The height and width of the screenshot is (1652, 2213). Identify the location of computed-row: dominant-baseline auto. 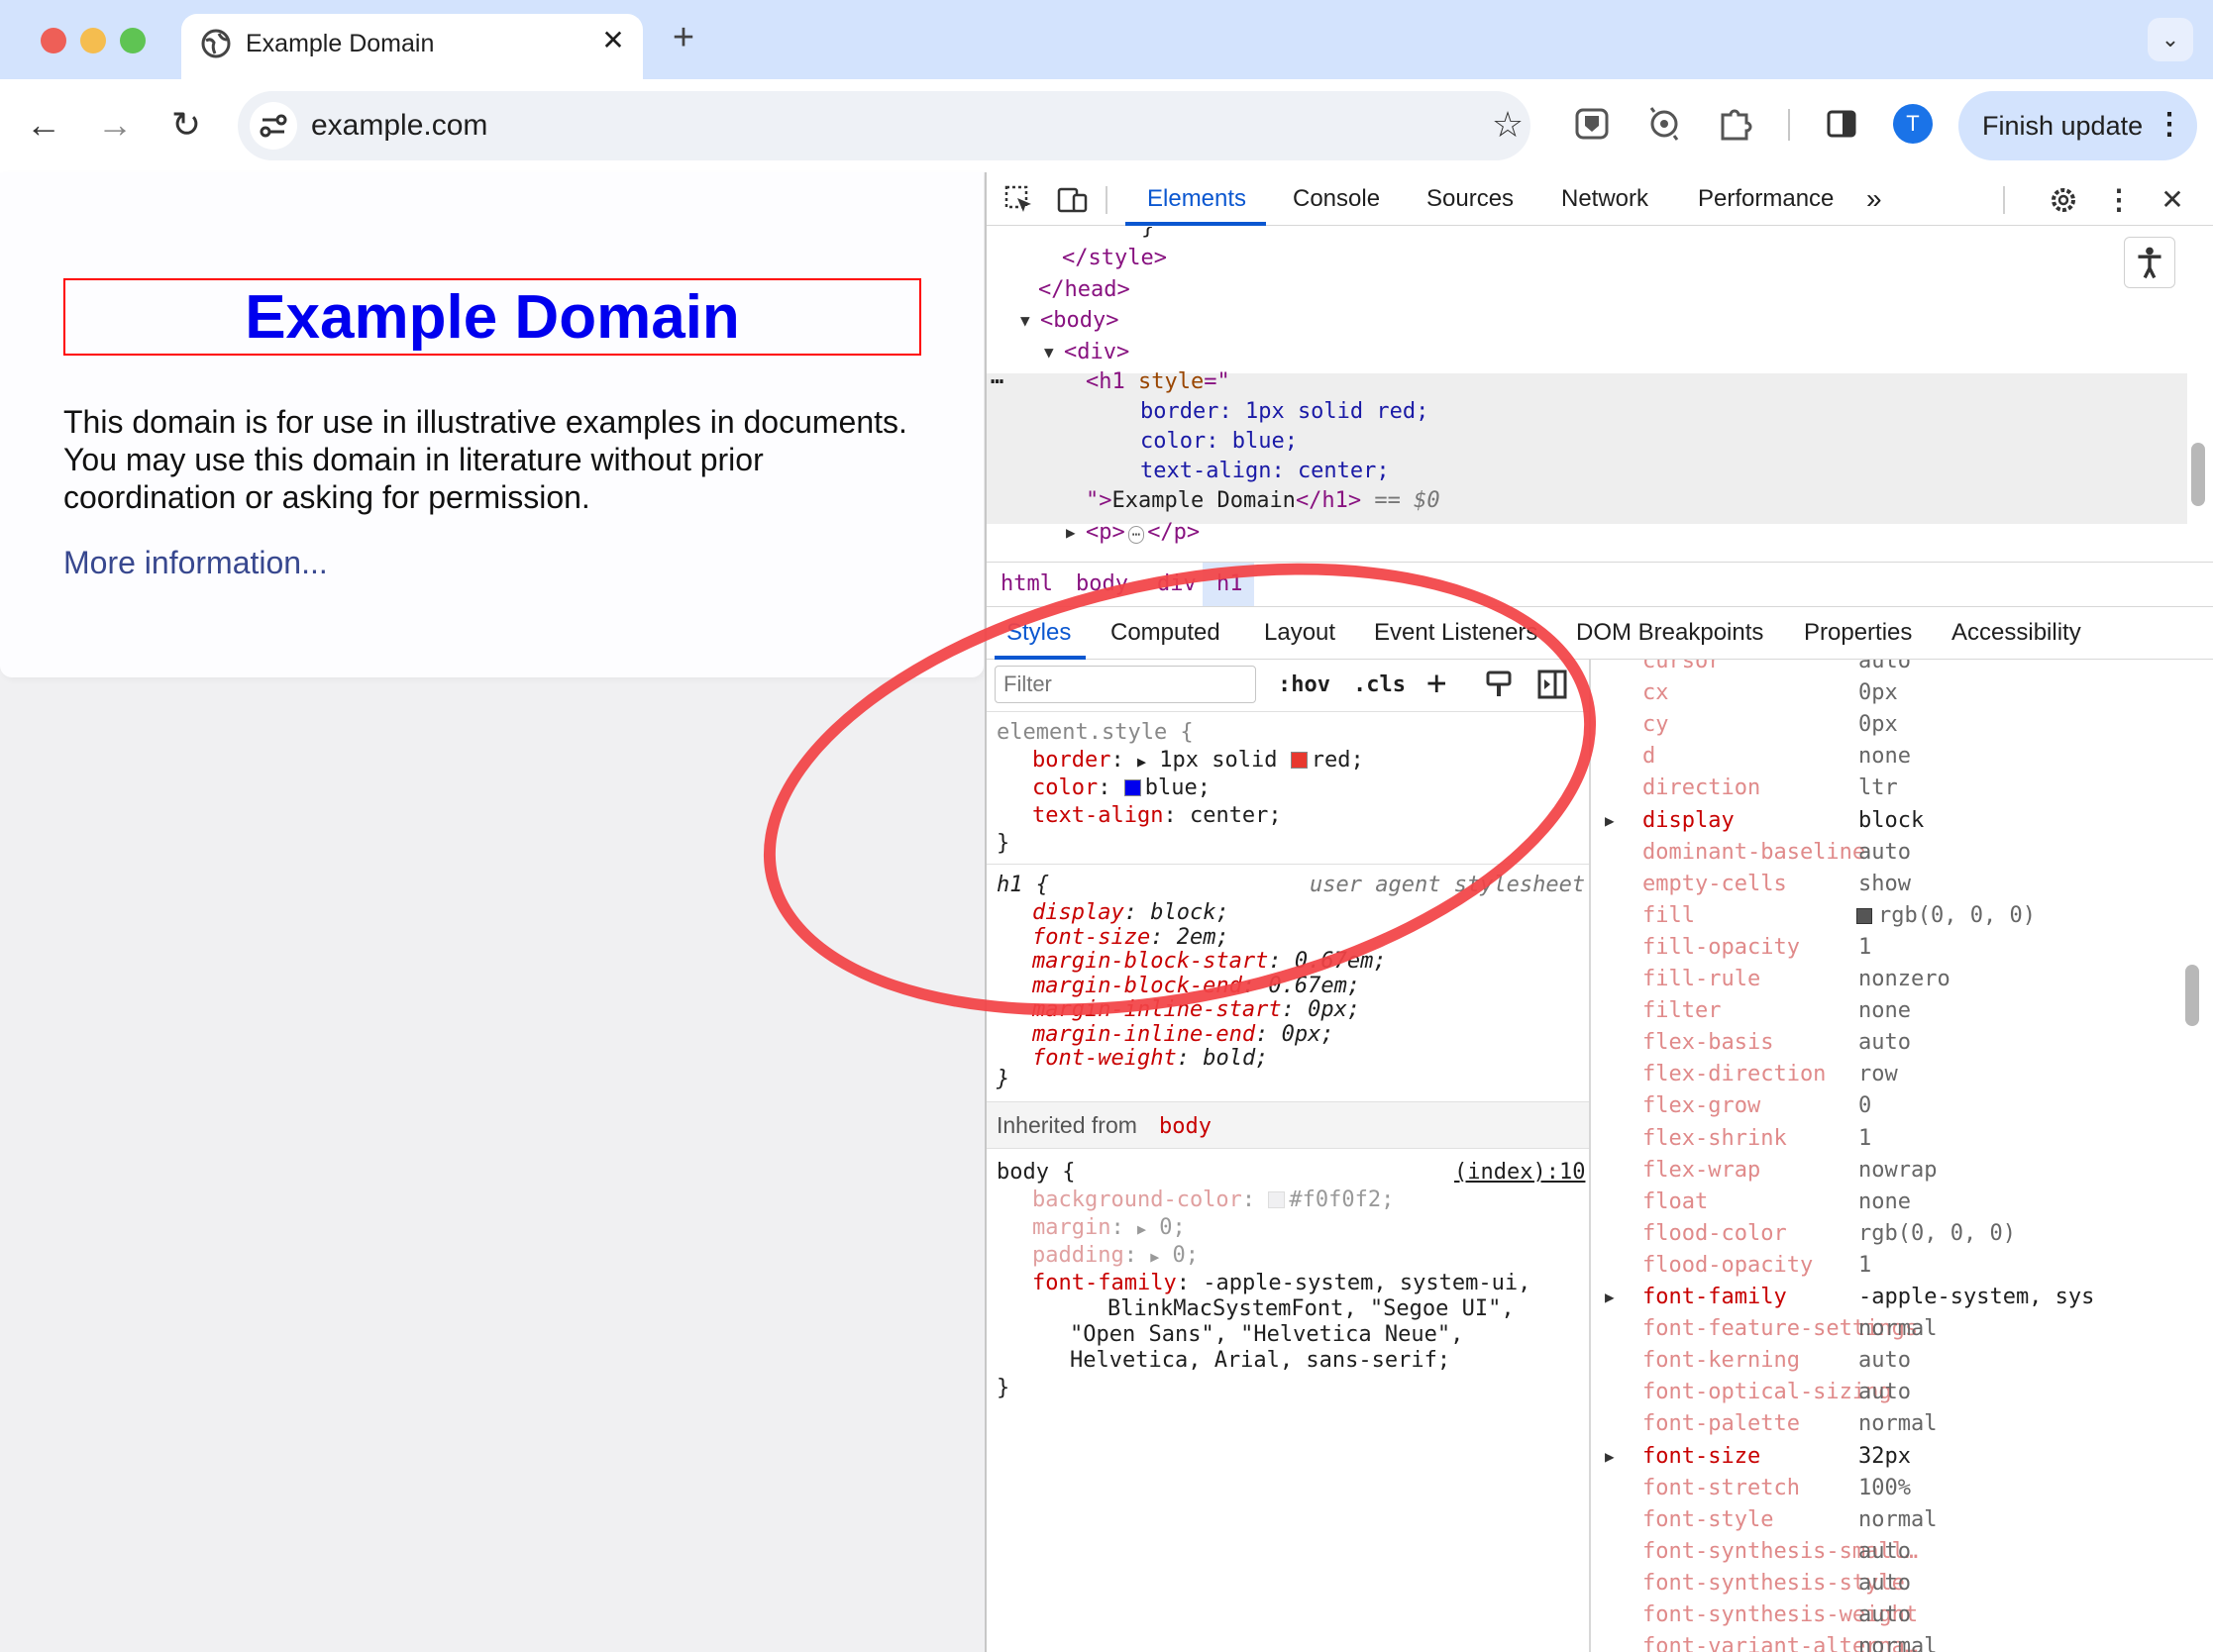
(1903, 853).